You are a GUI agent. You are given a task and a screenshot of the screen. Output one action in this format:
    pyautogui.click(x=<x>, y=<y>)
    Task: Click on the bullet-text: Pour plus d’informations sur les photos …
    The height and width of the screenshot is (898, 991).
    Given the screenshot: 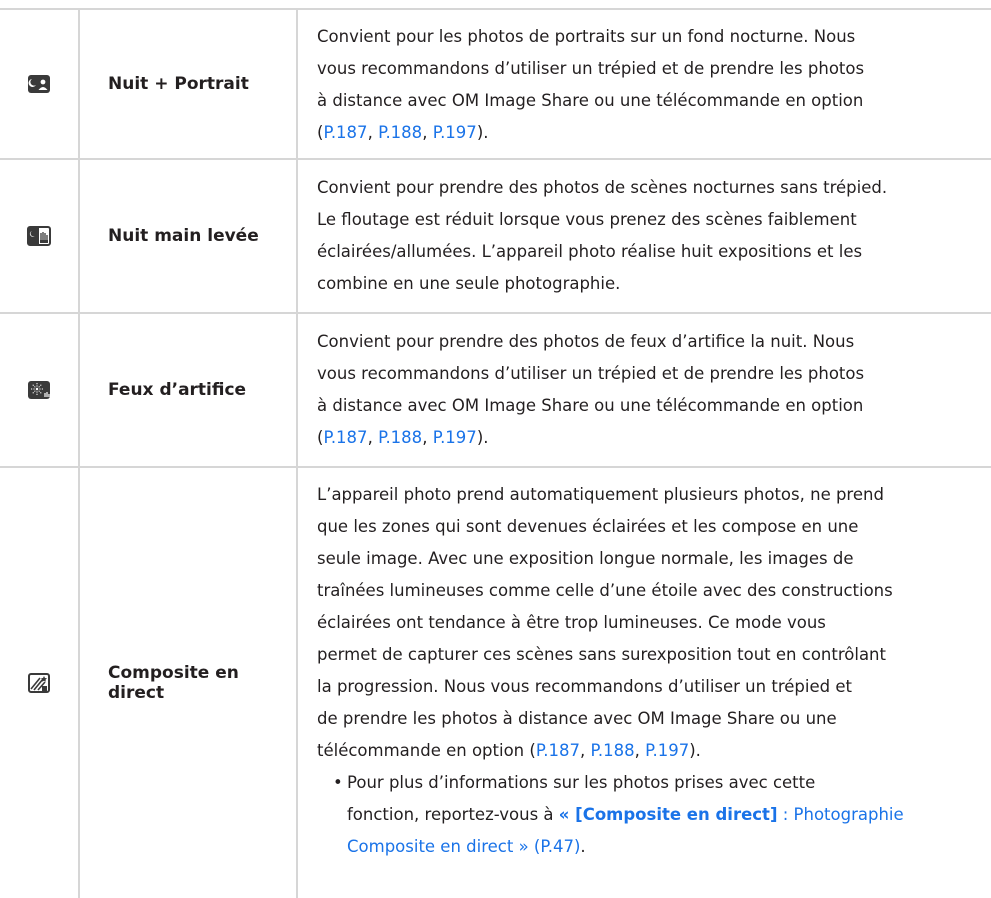 What is the action you would take?
    pyautogui.click(x=581, y=782)
    